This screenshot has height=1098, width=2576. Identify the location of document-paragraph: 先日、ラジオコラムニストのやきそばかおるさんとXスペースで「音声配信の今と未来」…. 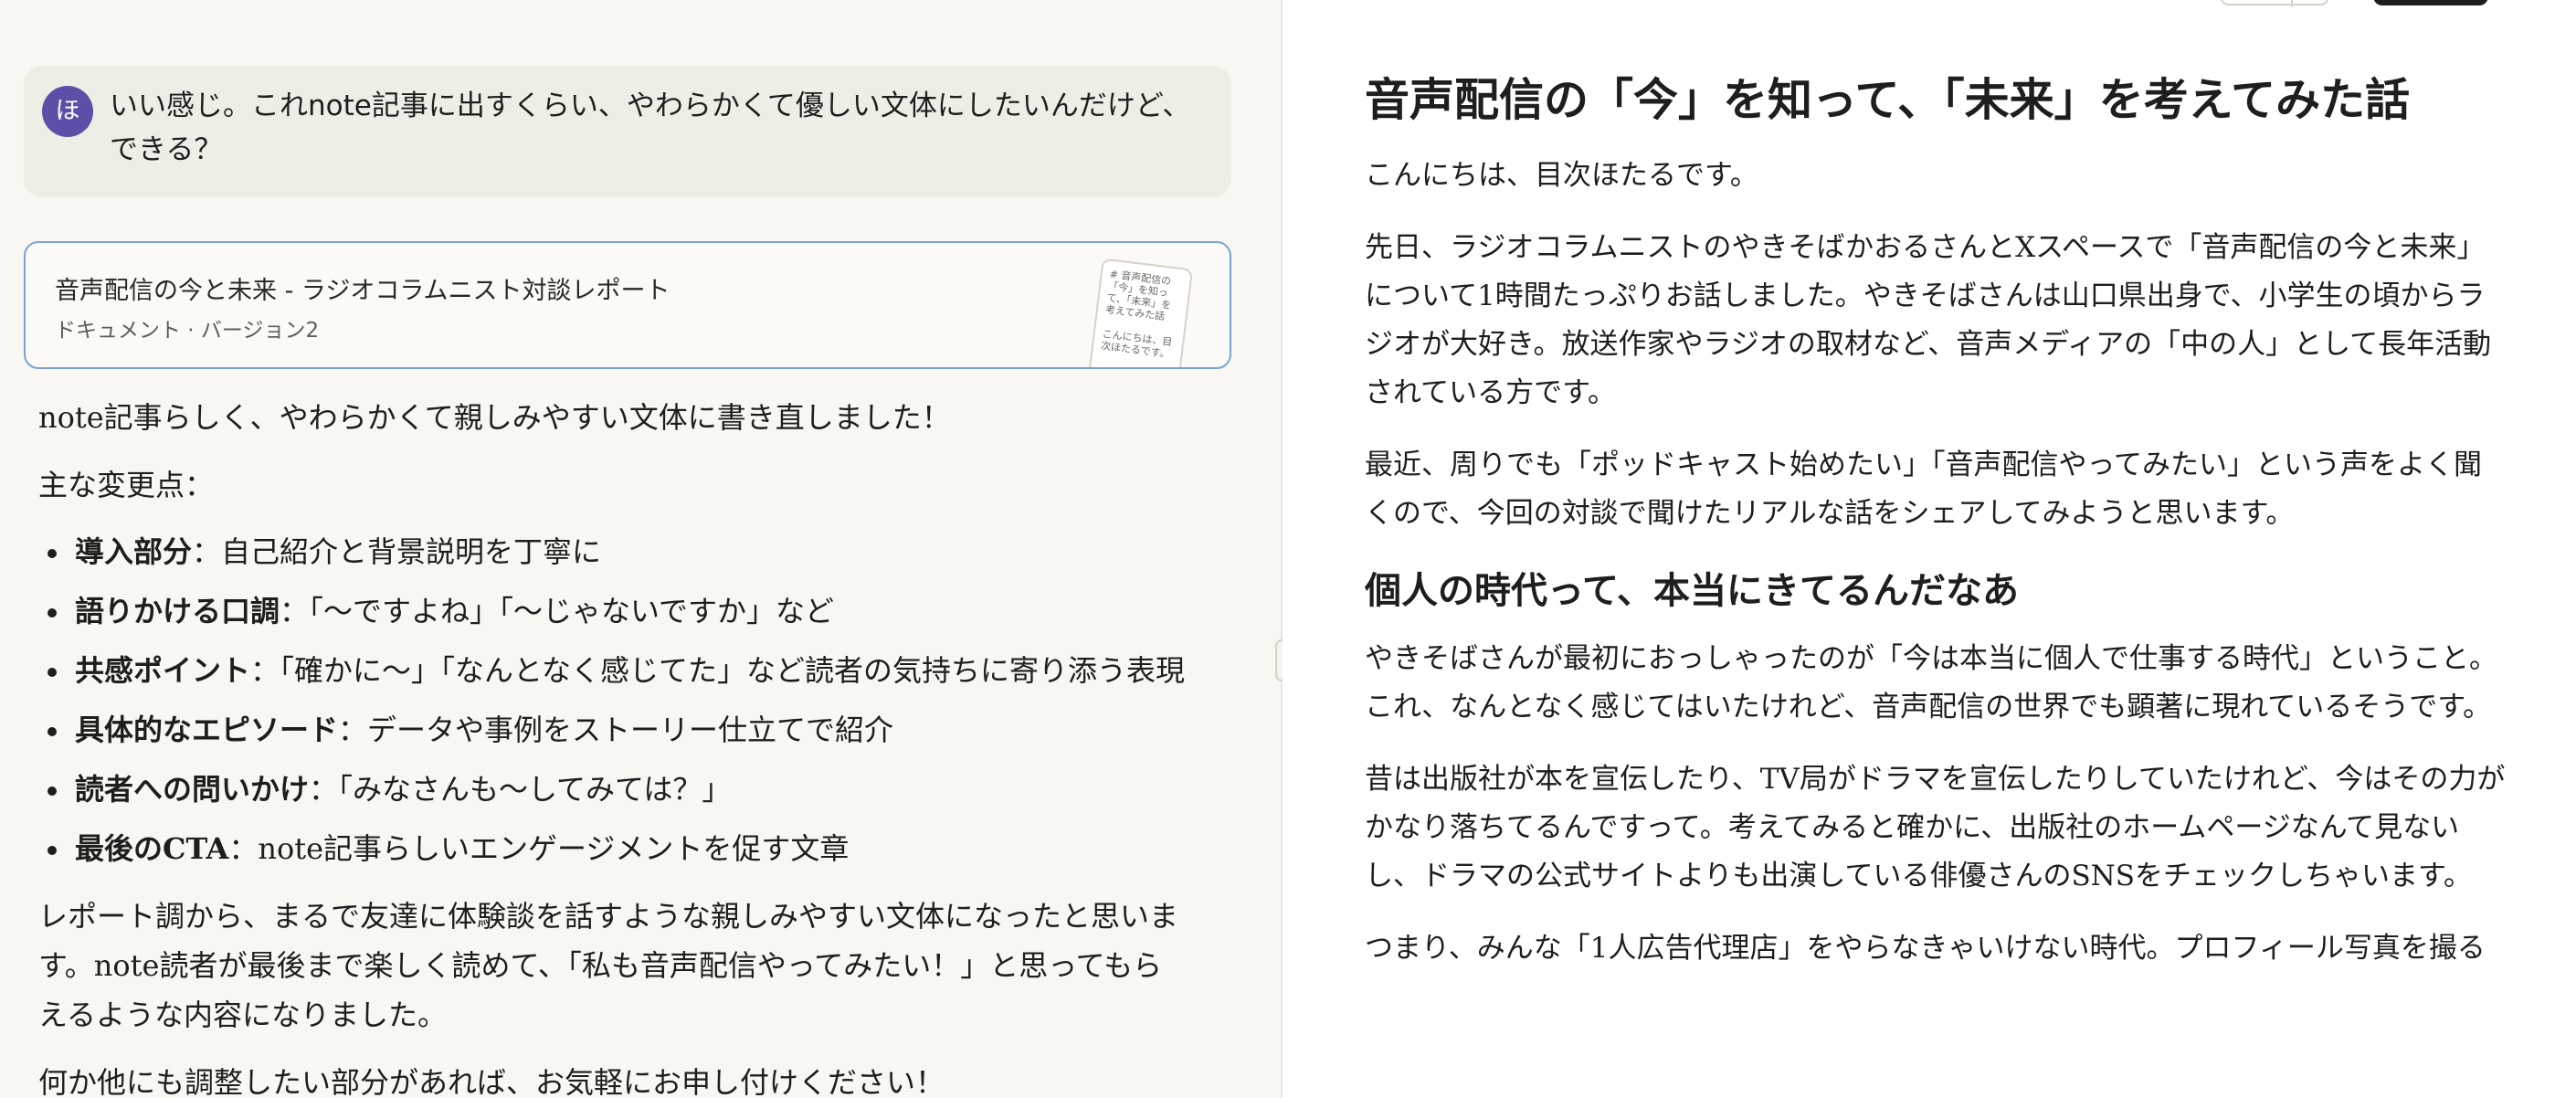
(1928, 320).